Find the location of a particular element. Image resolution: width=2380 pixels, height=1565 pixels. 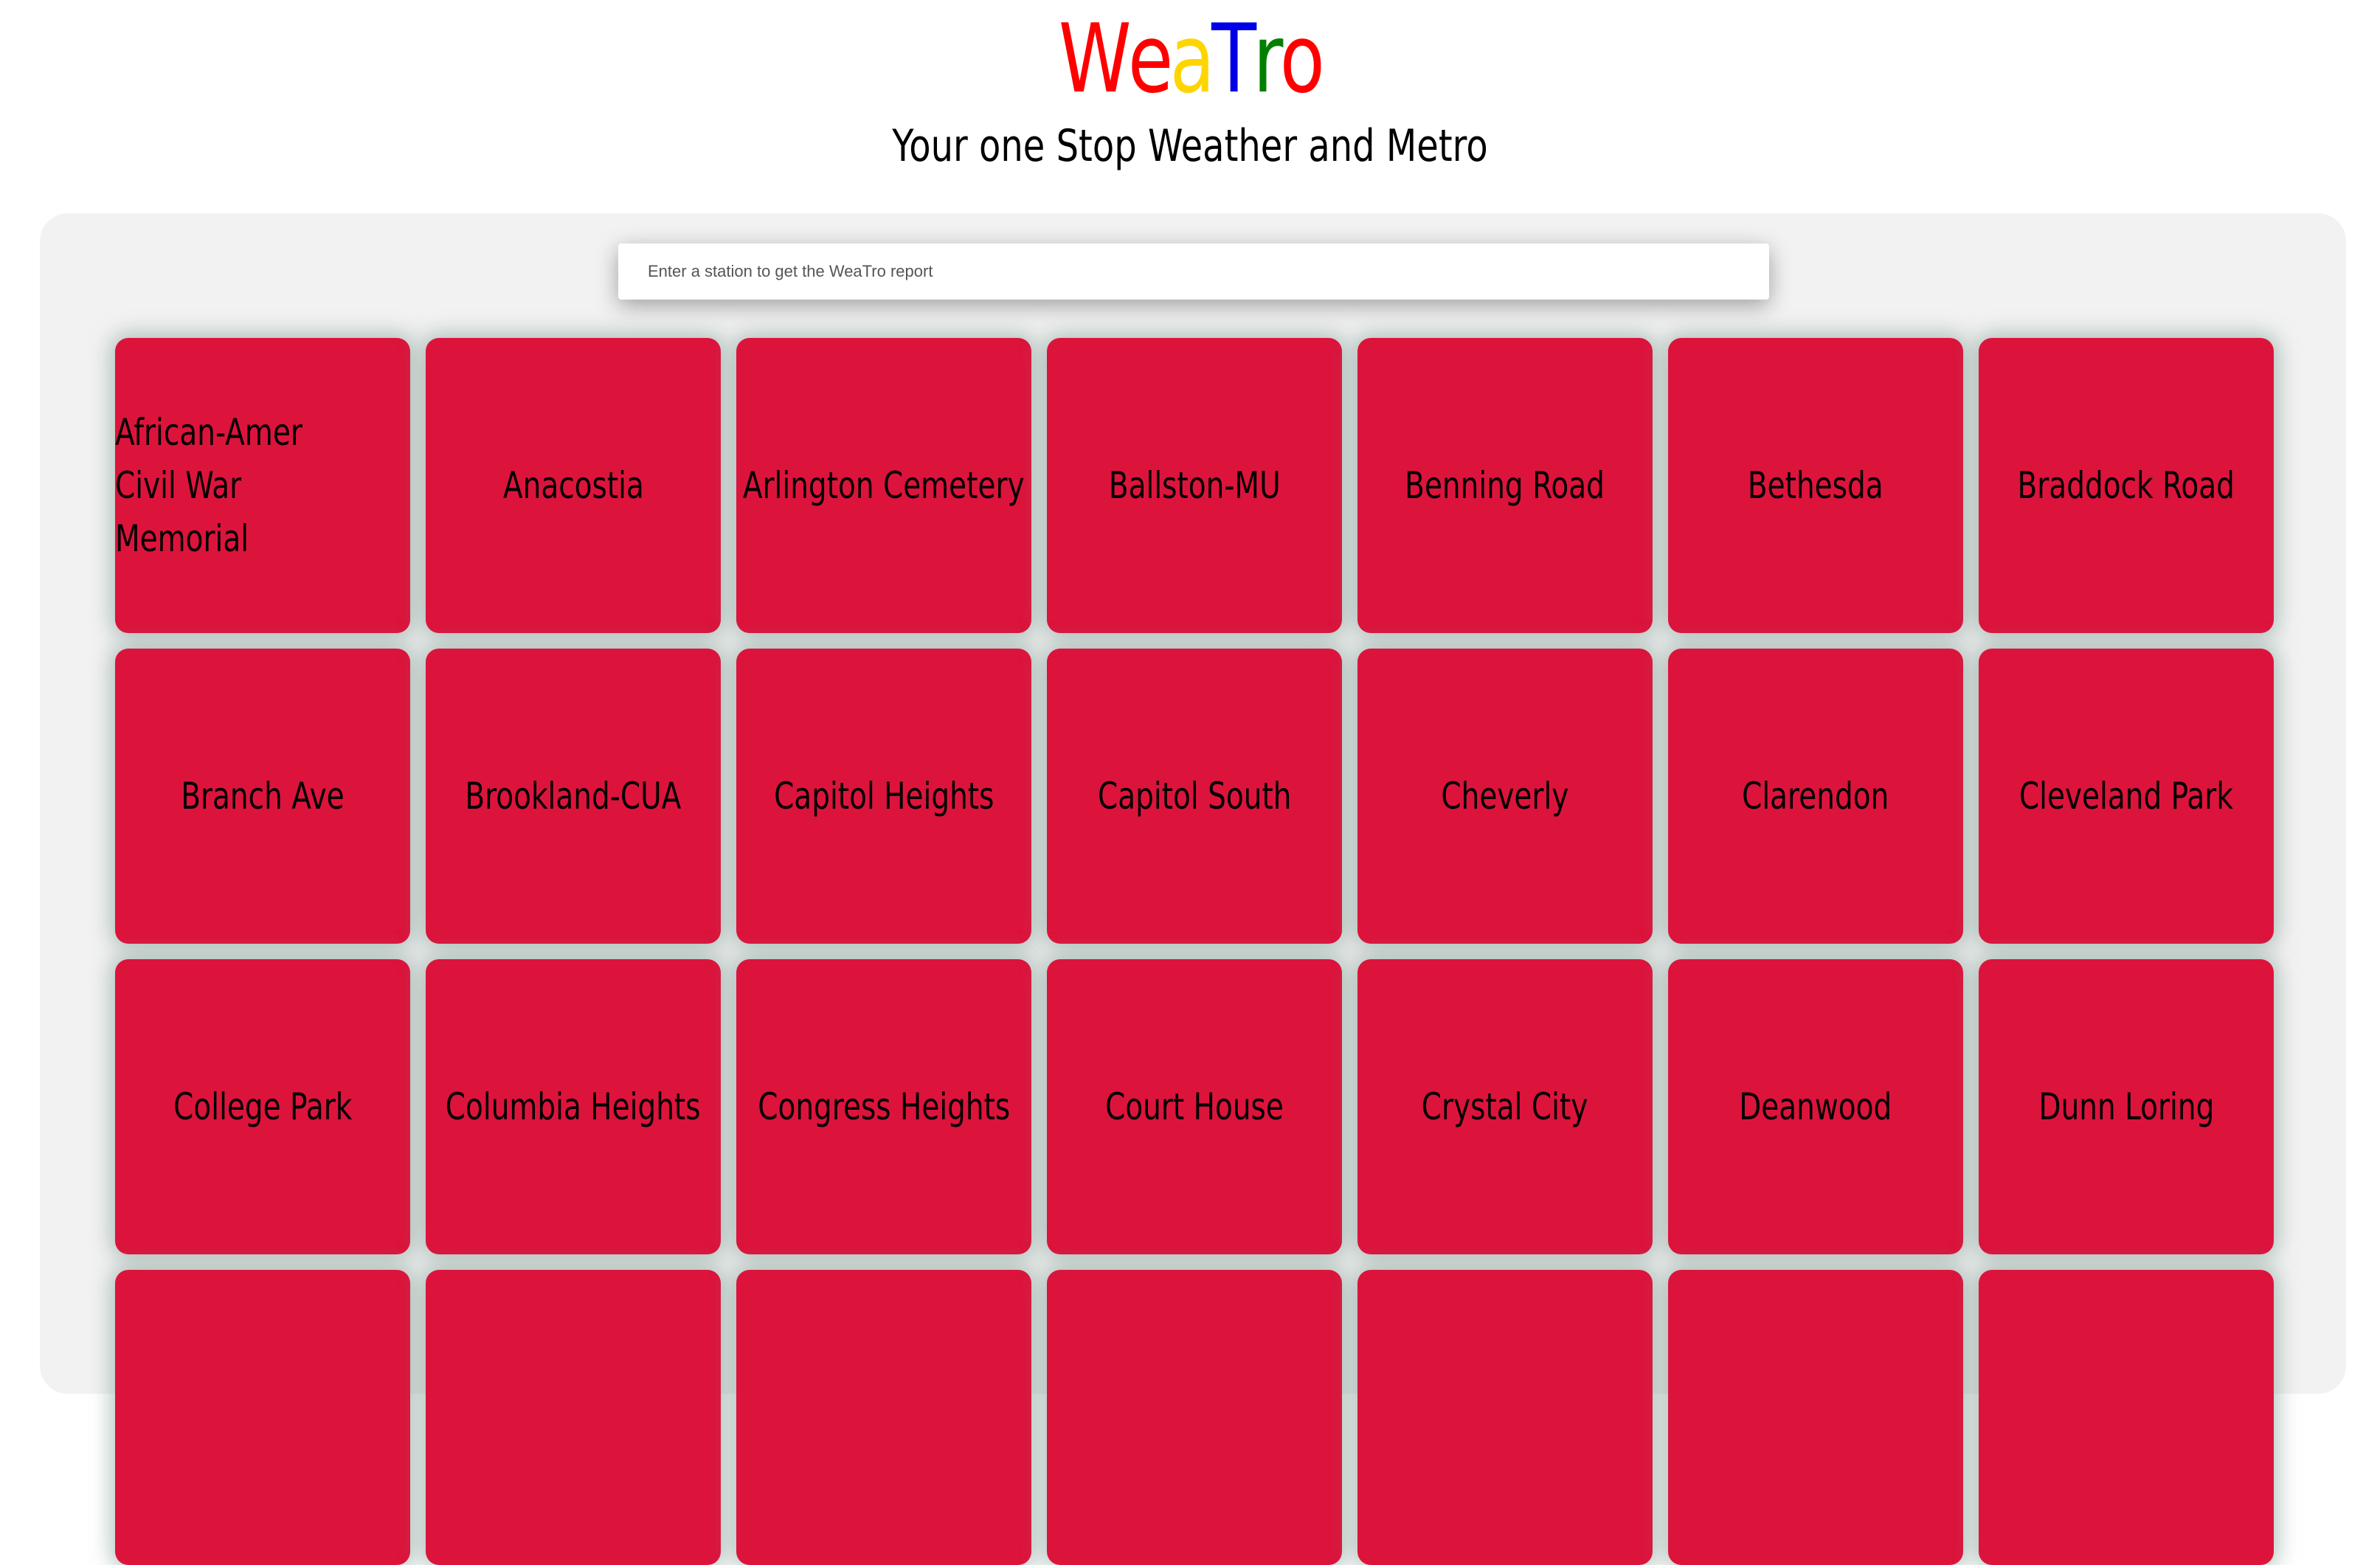

station-card-label: Deanwood is located at coordinates (1815, 1106).